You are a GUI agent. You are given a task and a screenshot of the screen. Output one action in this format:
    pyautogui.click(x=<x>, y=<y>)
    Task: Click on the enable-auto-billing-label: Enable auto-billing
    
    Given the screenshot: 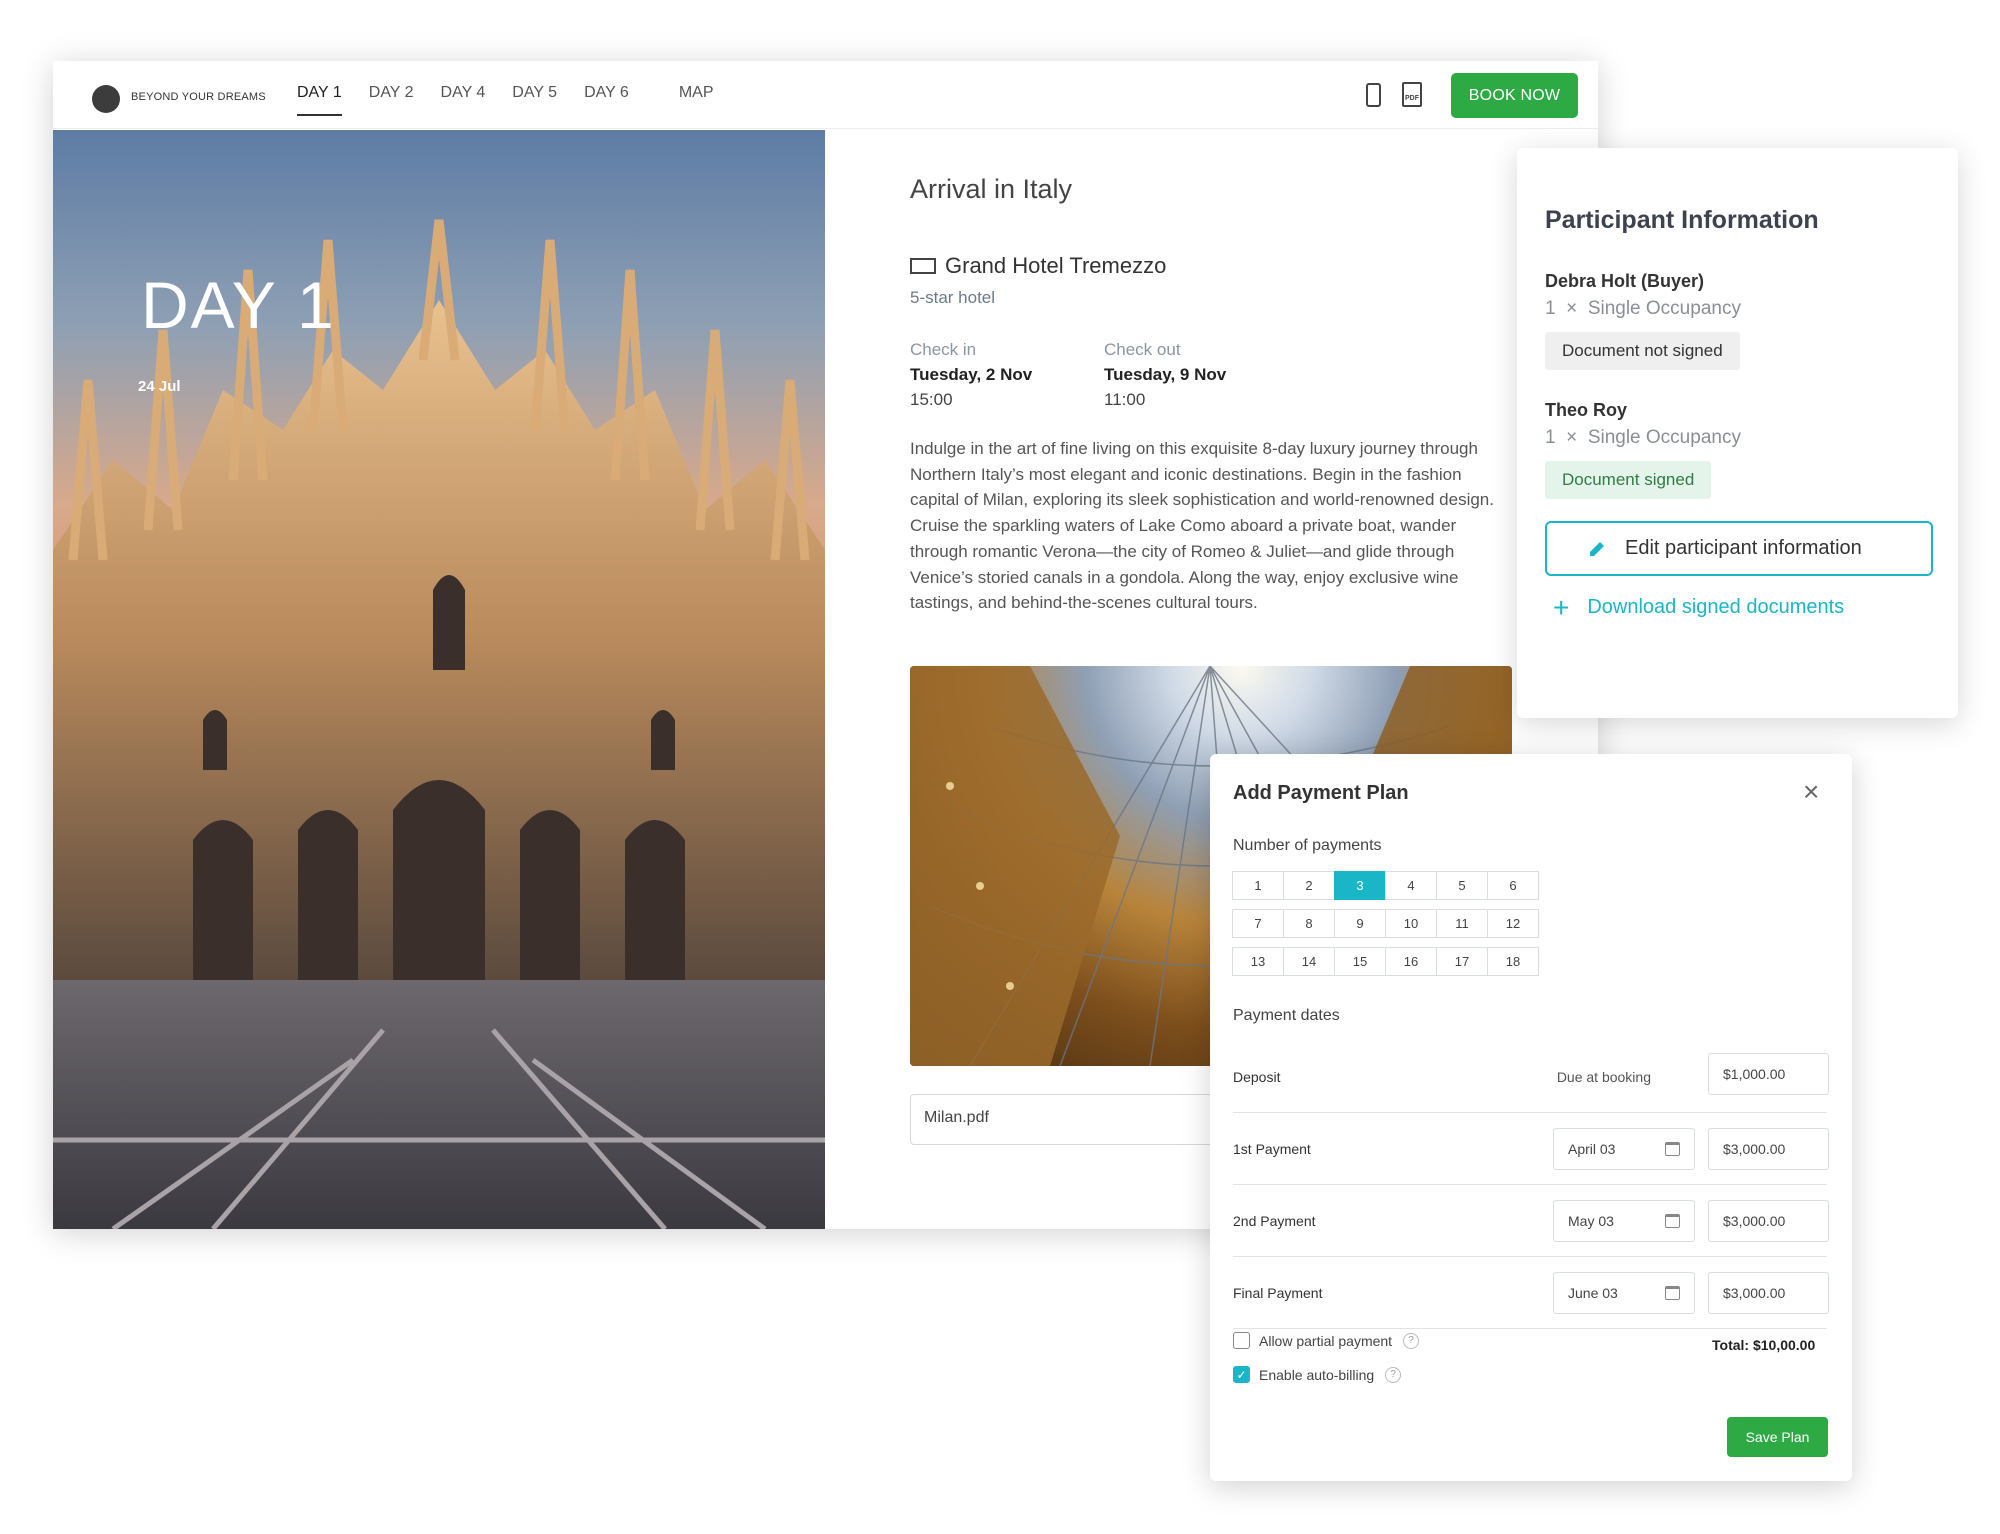 What is the action you would take?
    pyautogui.click(x=1317, y=1374)
    